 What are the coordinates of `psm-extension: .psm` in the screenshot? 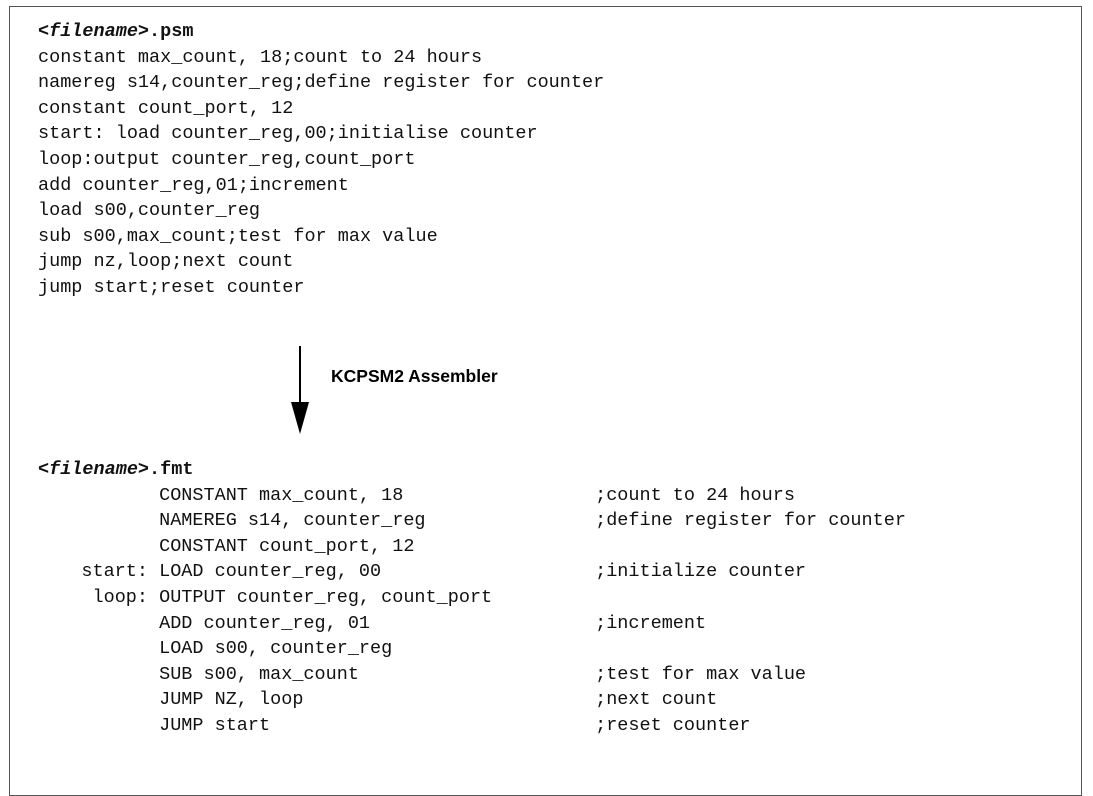 It's located at (171, 31).